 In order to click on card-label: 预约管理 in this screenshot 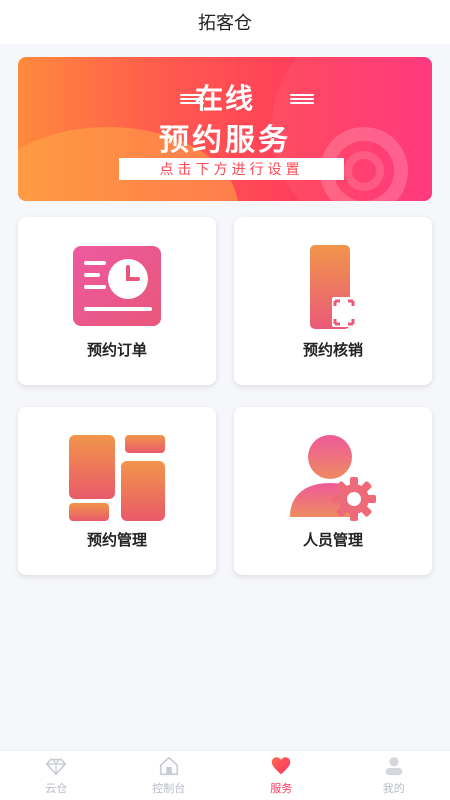, I will do `click(116, 540)`.